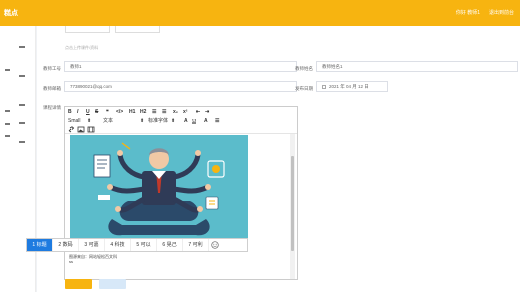 The image size is (520, 292). I want to click on image-icon, so click(81, 129).